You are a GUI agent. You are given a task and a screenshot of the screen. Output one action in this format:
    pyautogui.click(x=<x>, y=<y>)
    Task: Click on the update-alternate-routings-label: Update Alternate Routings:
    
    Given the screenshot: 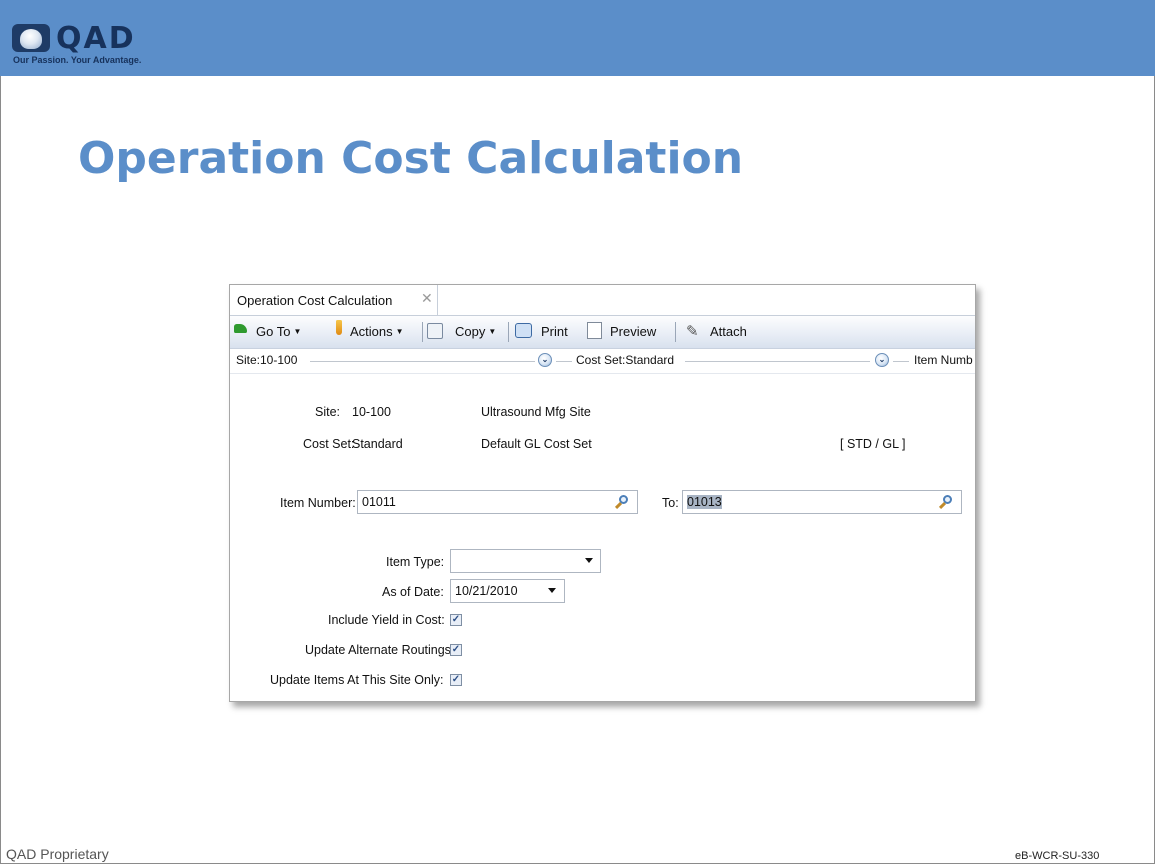 What is the action you would take?
    pyautogui.click(x=380, y=650)
    